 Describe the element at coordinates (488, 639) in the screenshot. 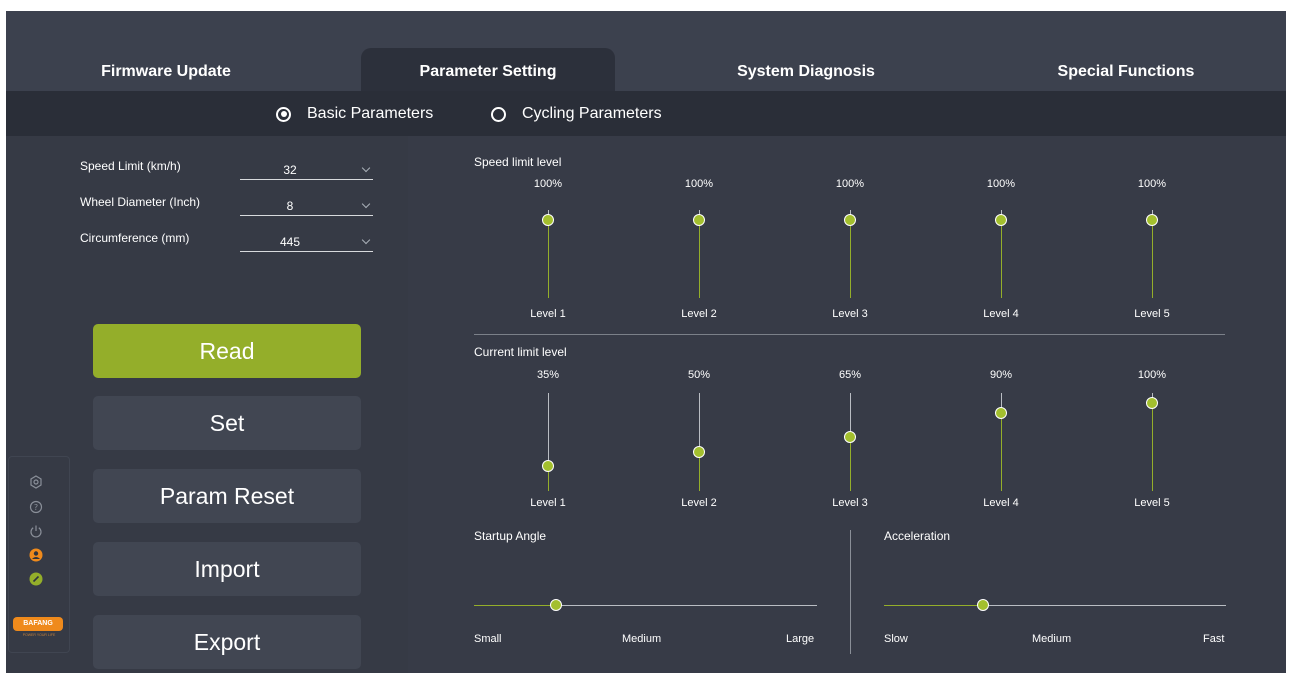

I see `startup-label-small: Small` at that location.